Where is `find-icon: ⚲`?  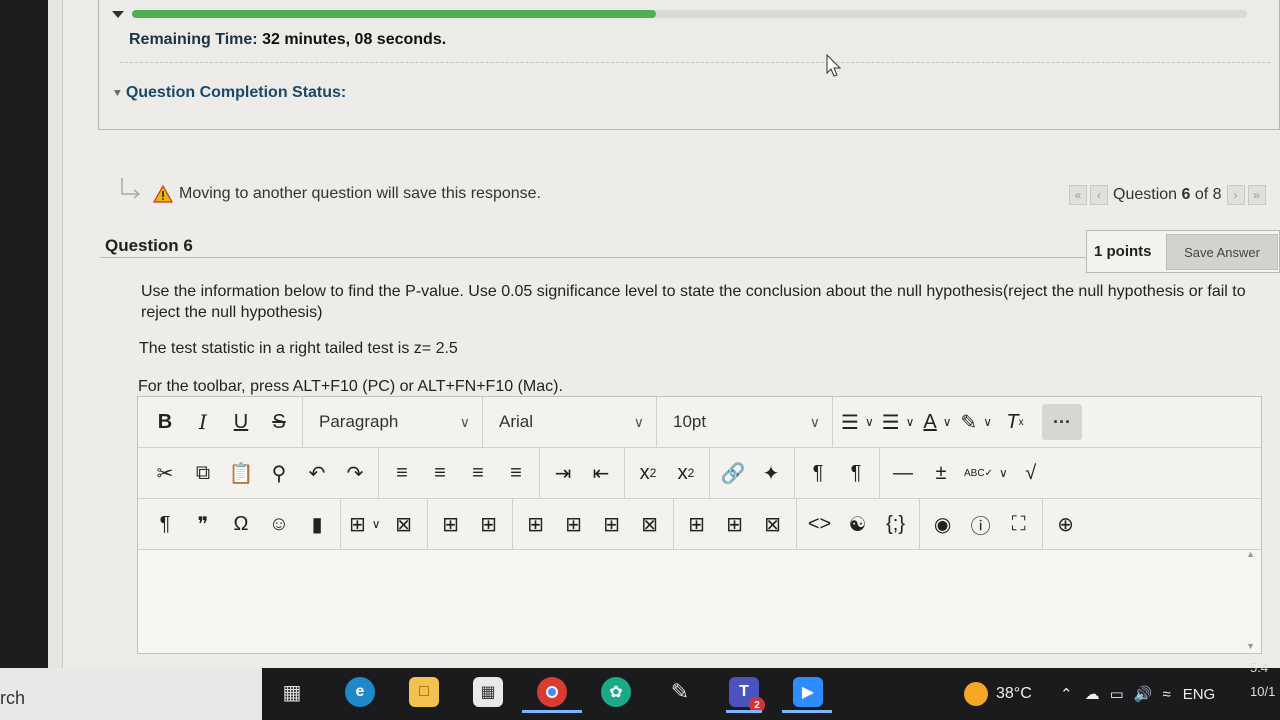
find-icon: ⚲ is located at coordinates (279, 473).